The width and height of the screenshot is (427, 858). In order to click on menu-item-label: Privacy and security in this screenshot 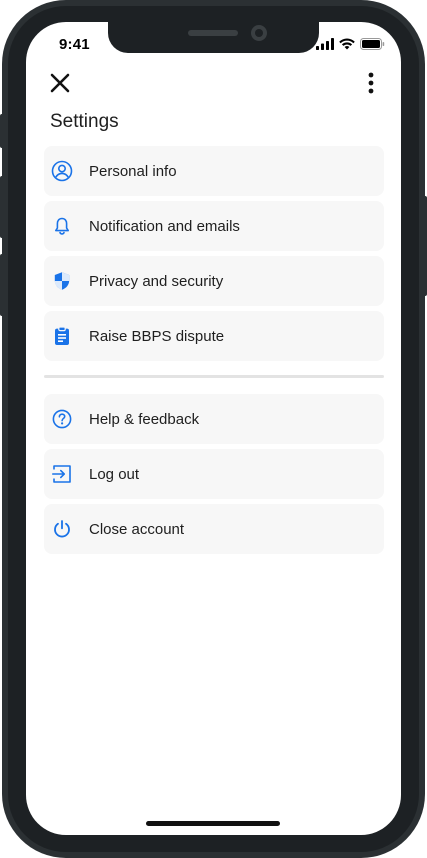, I will do `click(156, 281)`.